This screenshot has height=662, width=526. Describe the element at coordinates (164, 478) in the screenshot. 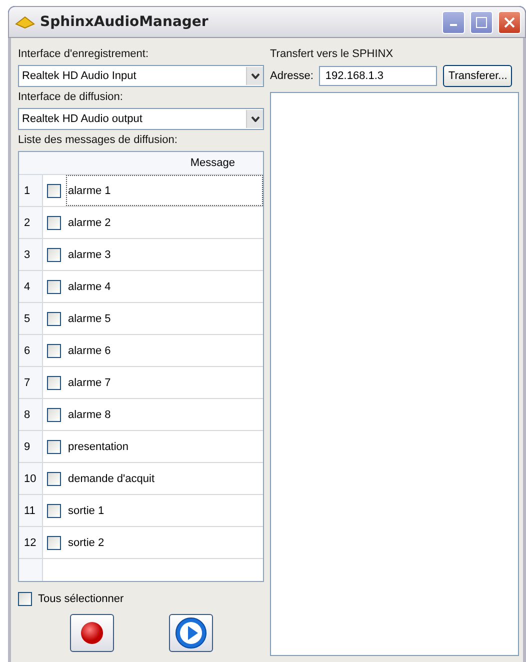

I see `message-name: demande d'acquit` at that location.